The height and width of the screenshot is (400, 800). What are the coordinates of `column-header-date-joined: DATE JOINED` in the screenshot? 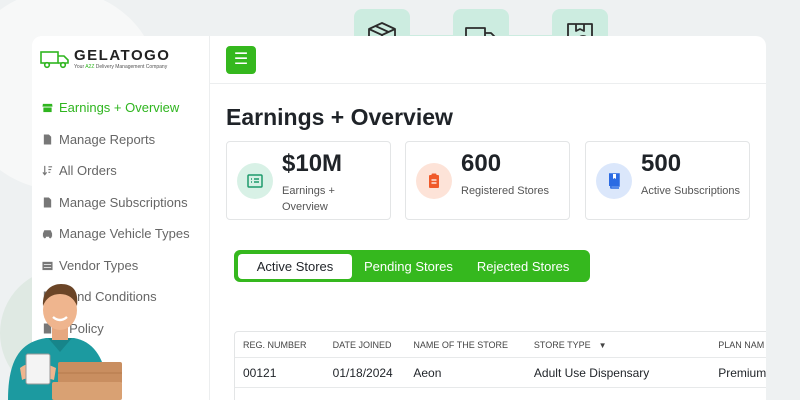 It's located at (365, 345).